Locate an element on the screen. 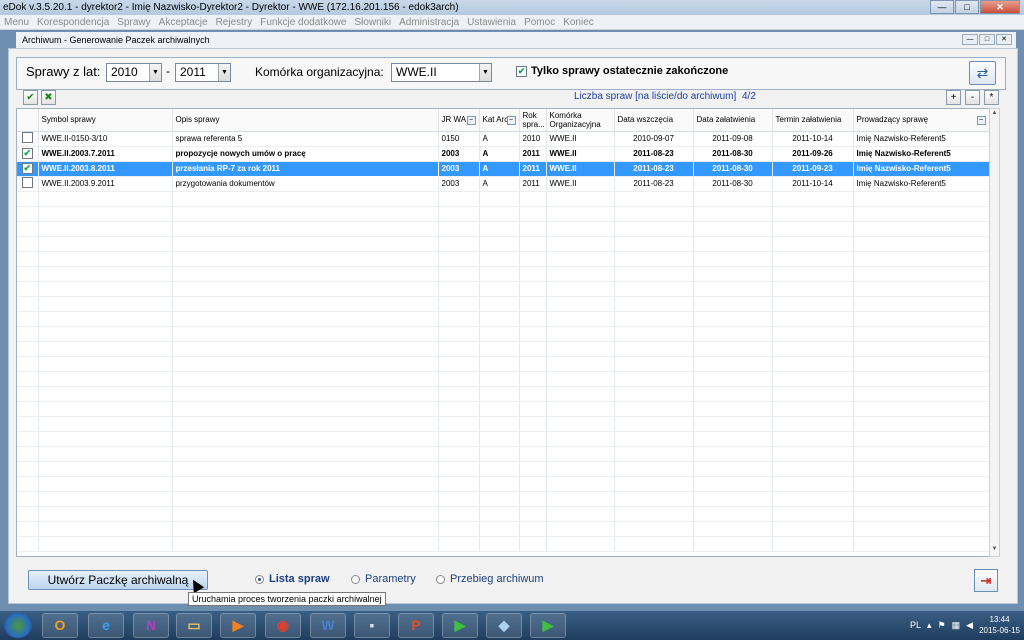 The height and width of the screenshot is (640, 1024). minimize-button: — is located at coordinates (942, 7).